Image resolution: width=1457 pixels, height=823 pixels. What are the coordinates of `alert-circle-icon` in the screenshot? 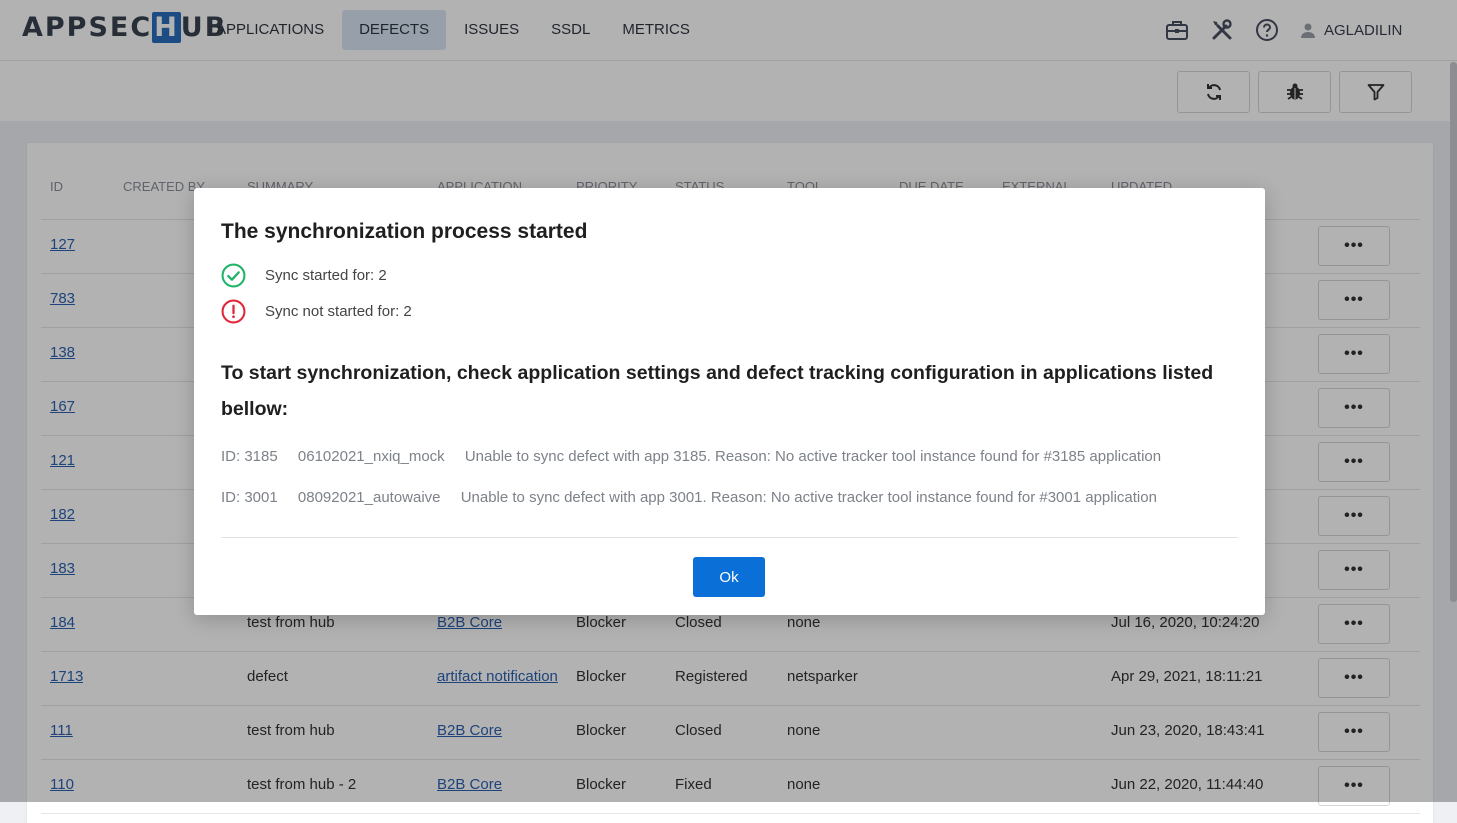 It's located at (233, 311).